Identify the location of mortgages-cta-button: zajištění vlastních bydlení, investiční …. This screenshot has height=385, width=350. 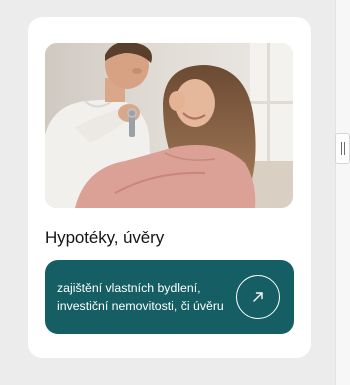
(169, 297).